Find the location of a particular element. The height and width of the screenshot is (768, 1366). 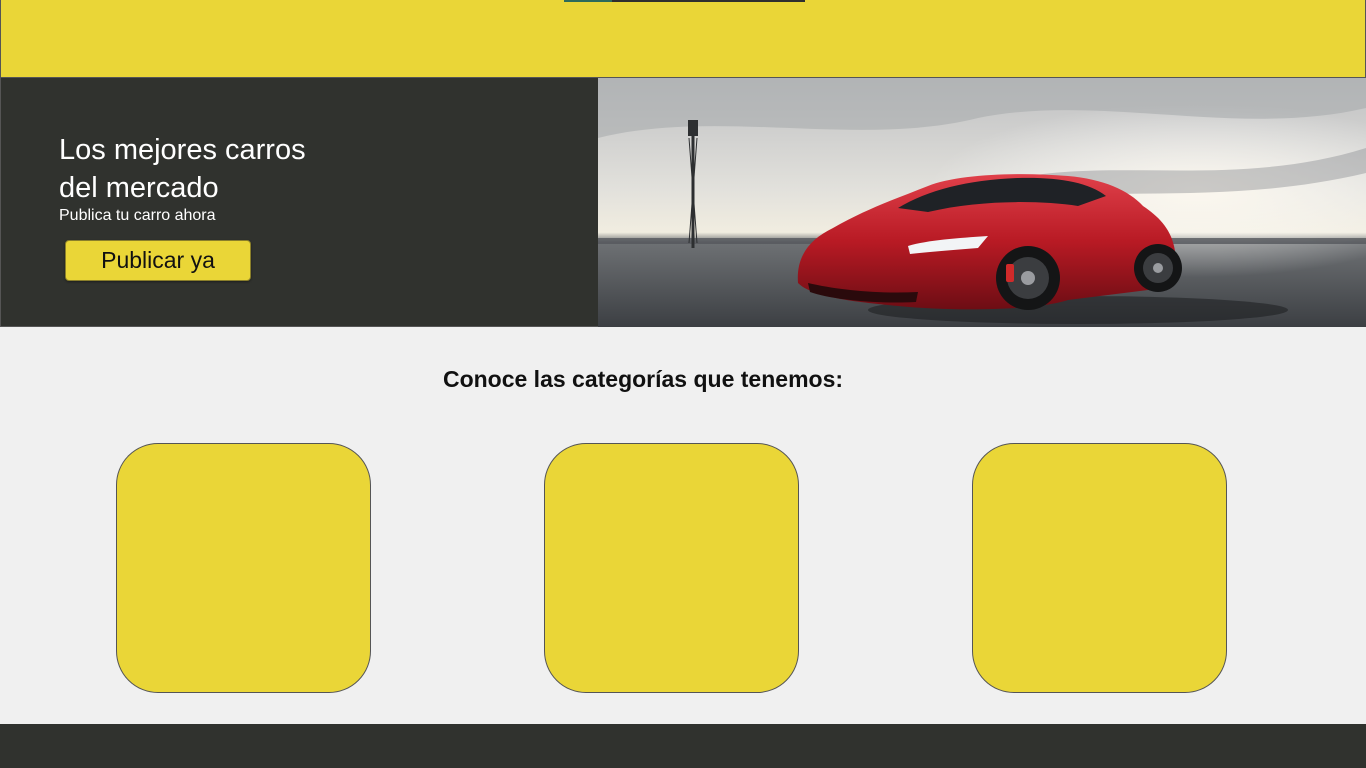

categories-title: Conoce las categorías que tenemos: is located at coordinates (643, 379).